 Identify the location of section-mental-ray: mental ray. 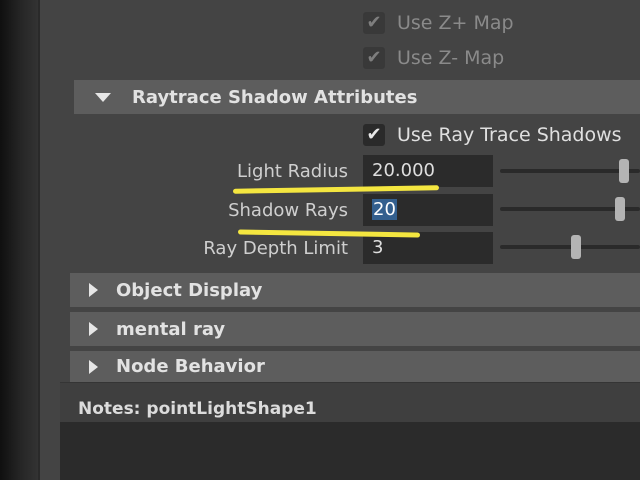
(355, 329).